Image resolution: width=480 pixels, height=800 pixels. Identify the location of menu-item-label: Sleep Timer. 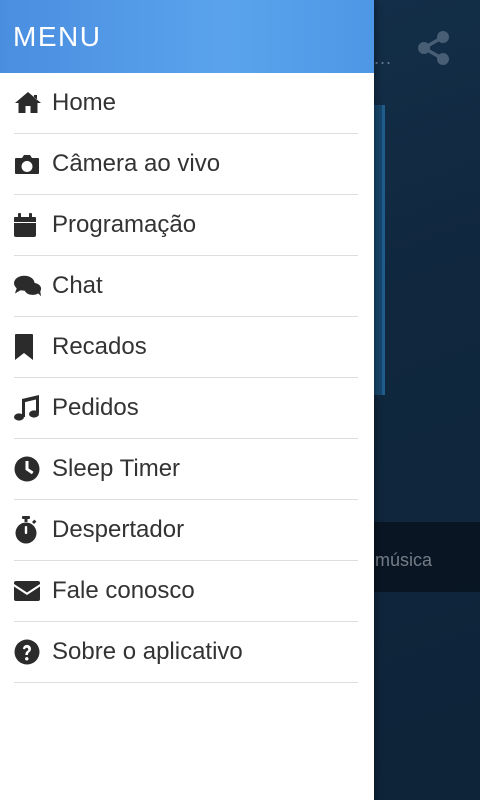
(116, 468).